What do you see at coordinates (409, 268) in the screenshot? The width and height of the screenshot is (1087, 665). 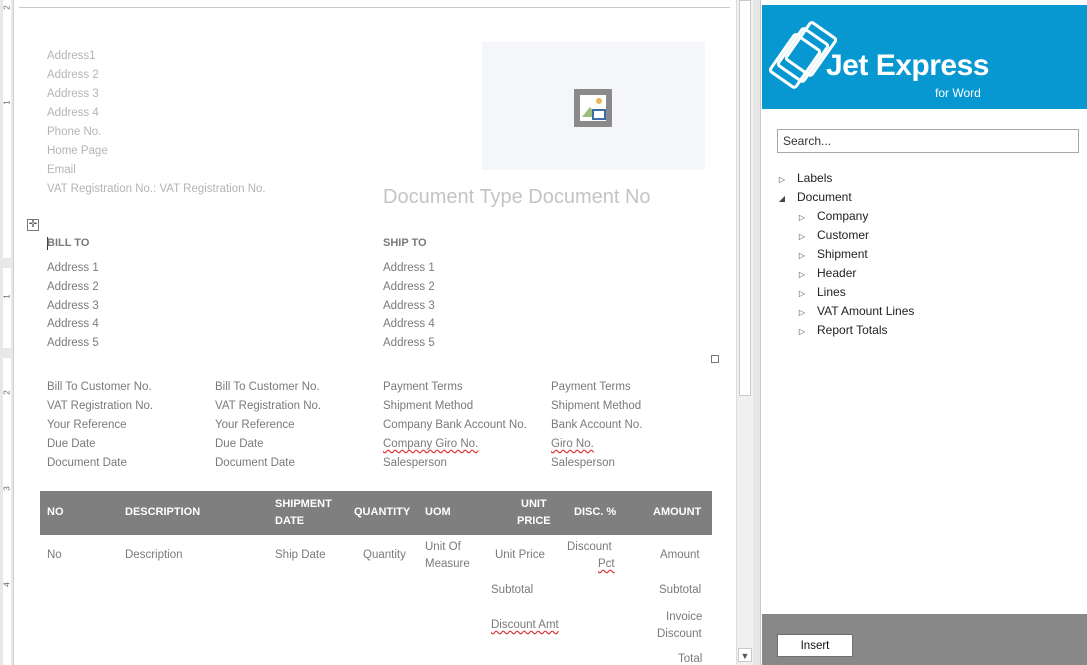 I see `ship-to-line: Address 1` at bounding box center [409, 268].